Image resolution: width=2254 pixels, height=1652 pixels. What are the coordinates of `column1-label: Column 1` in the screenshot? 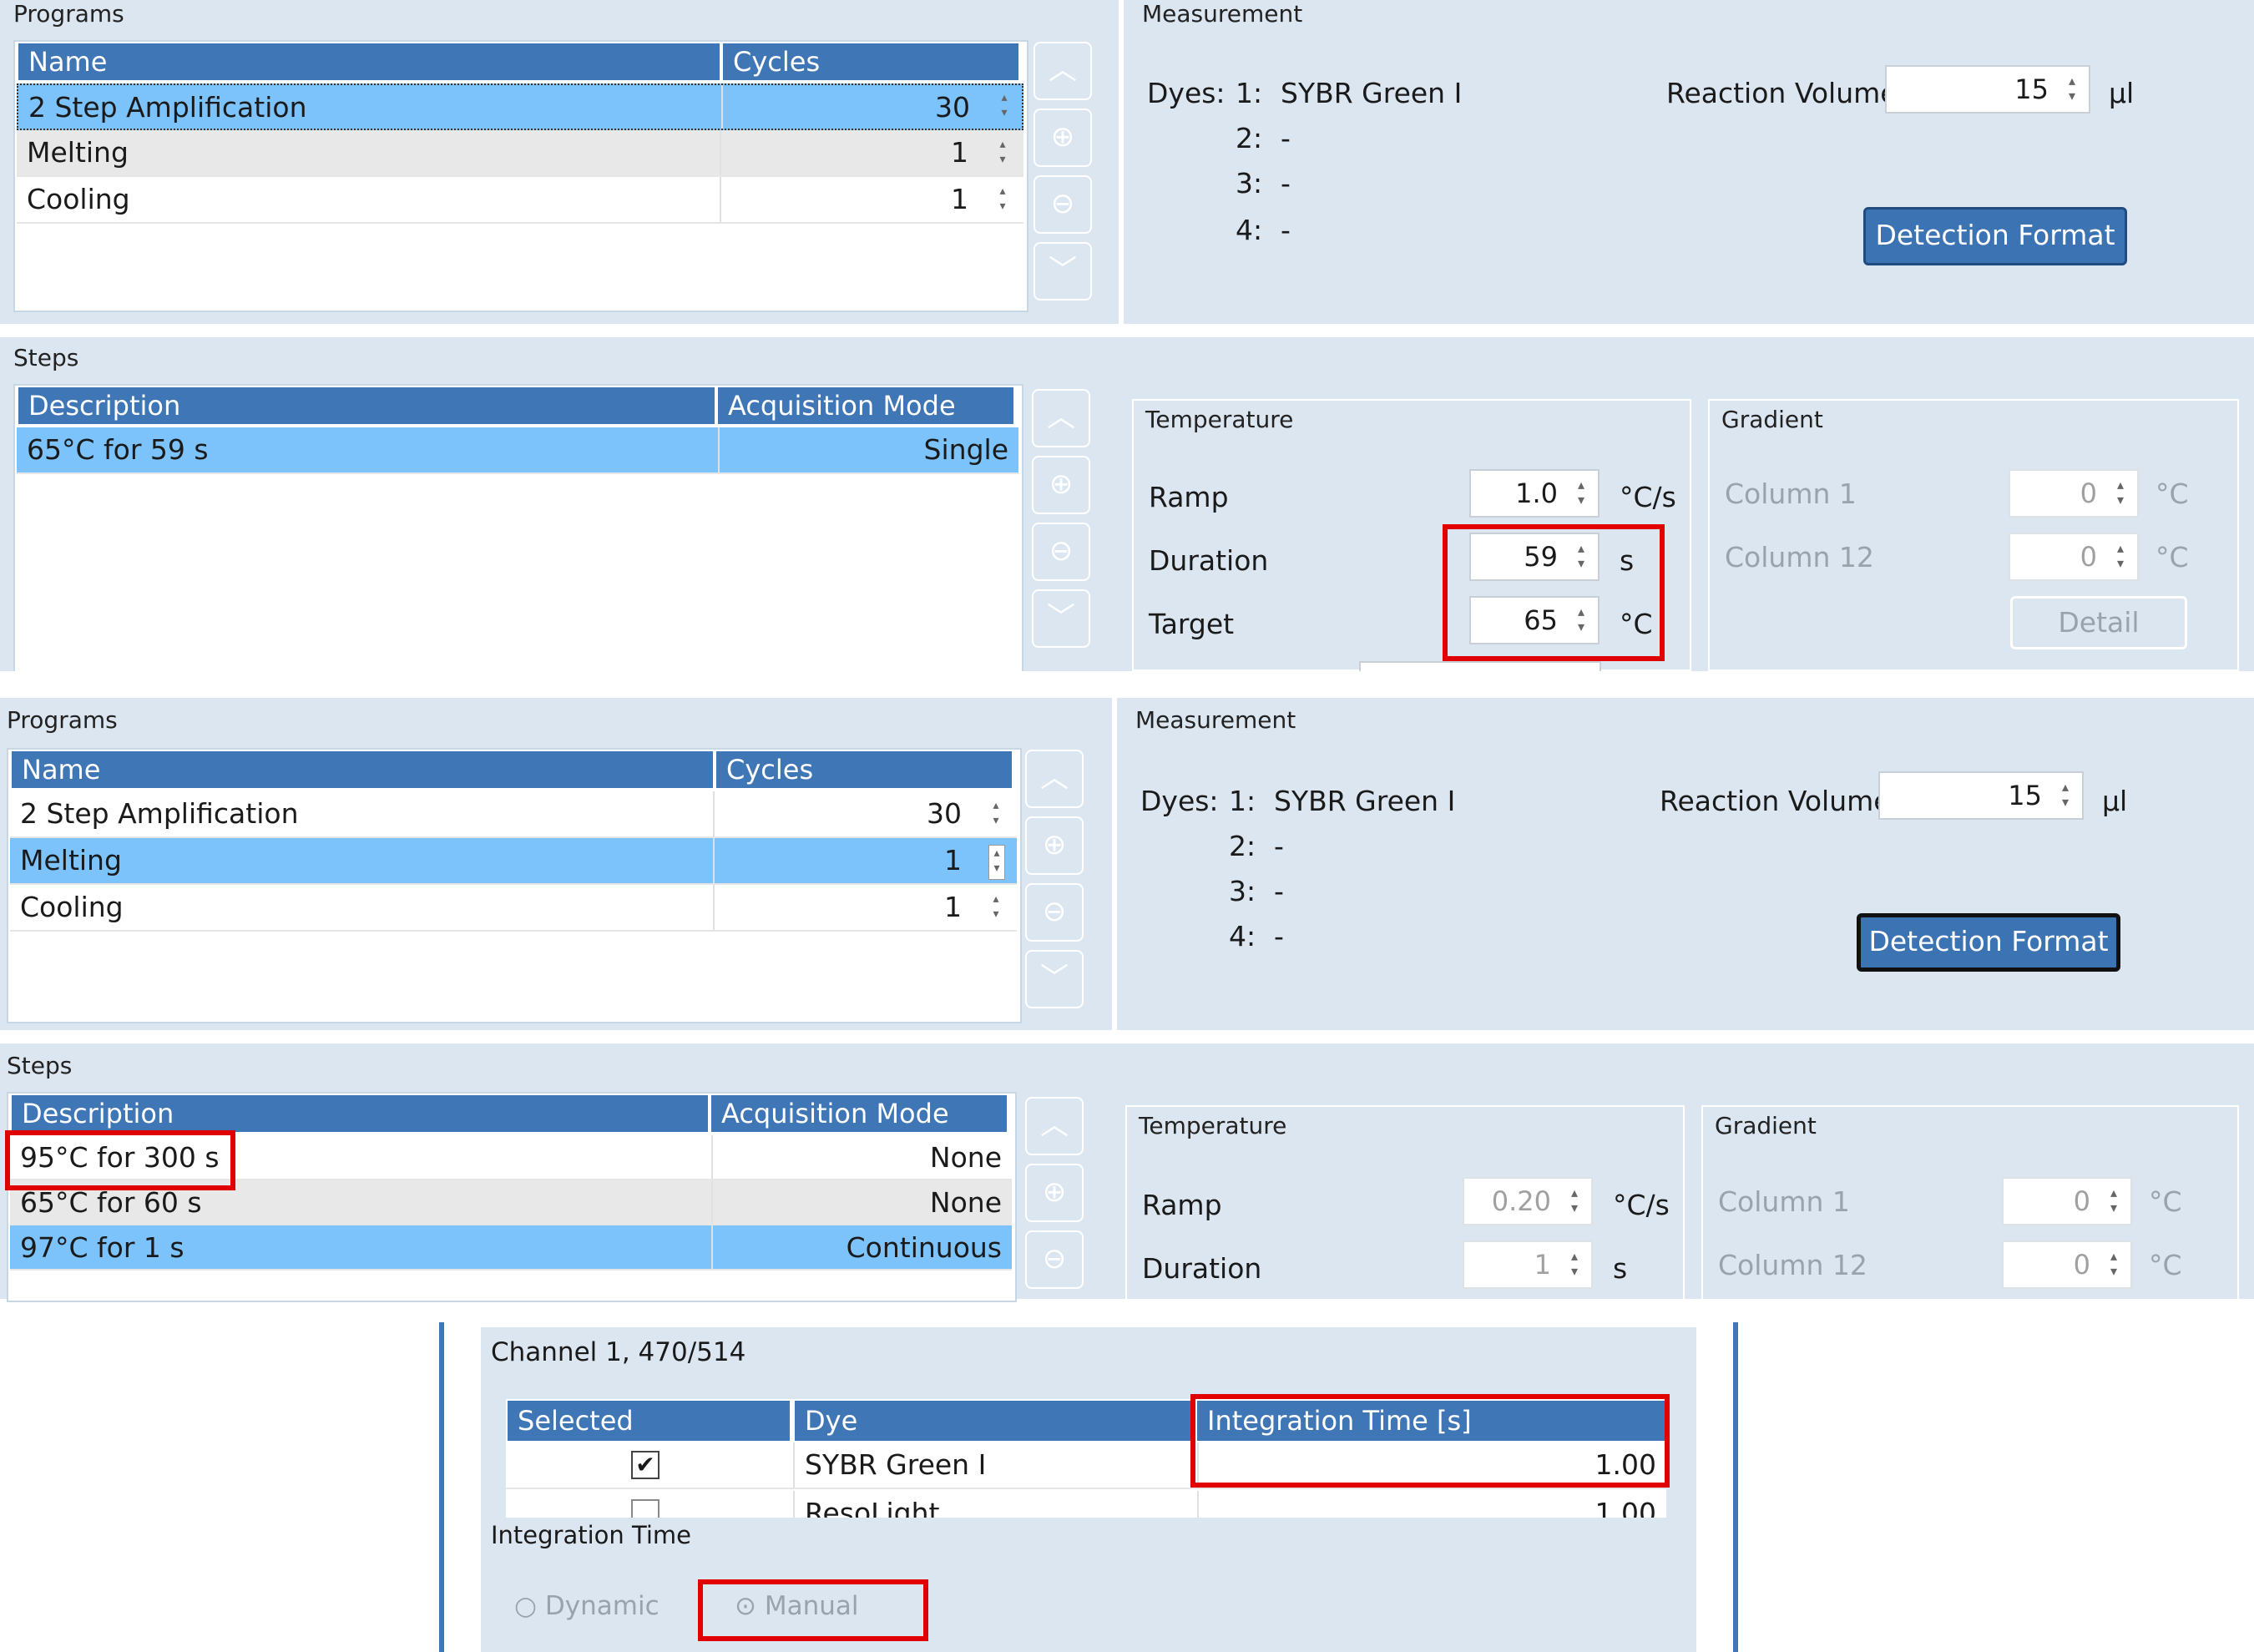 It's located at (1791, 493).